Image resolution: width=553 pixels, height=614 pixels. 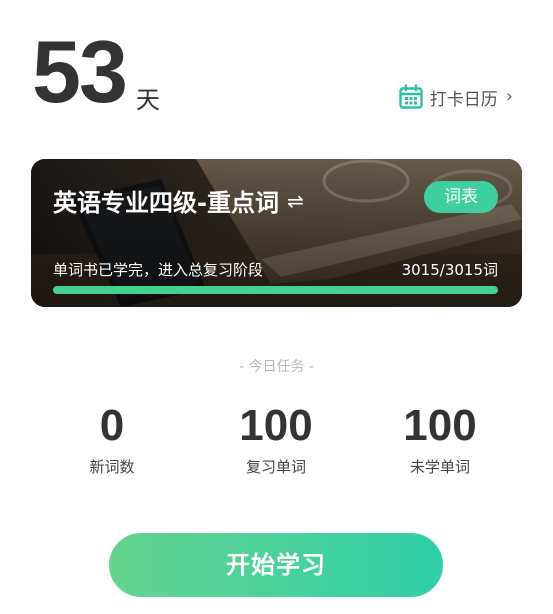 I want to click on streak-unit: 天, so click(x=147, y=100).